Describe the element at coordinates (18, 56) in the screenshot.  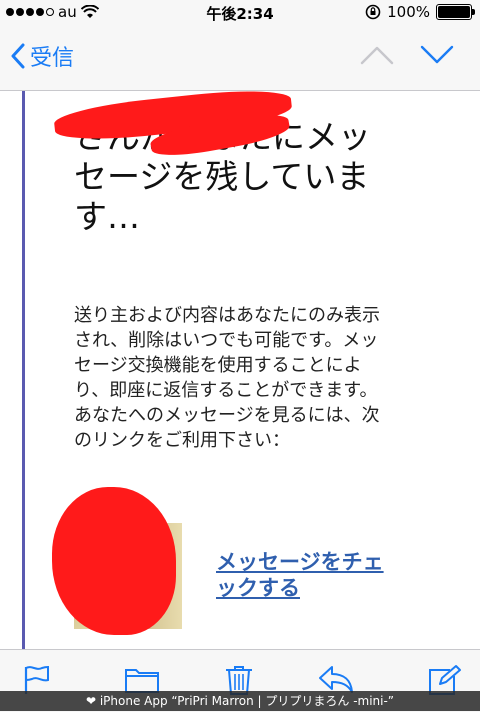
I see `chevron-left-icon` at that location.